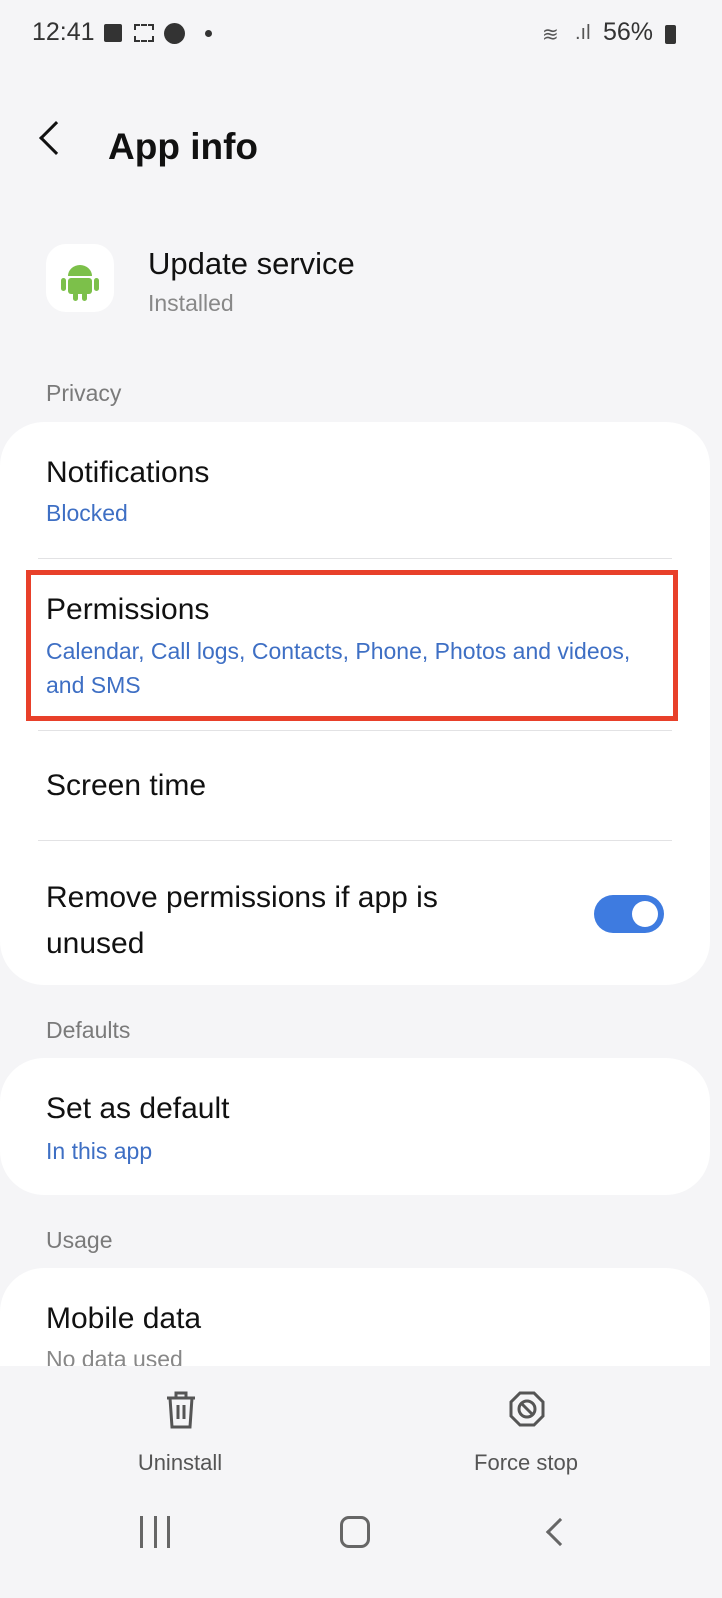  I want to click on battery-level: 56%, so click(628, 32).